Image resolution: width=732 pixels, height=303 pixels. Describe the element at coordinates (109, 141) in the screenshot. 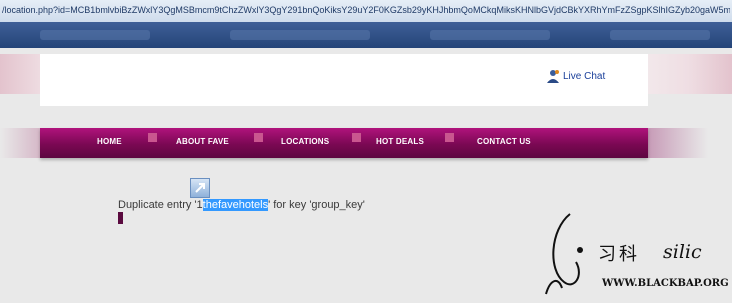

I see `nav-item-home: HOME` at that location.